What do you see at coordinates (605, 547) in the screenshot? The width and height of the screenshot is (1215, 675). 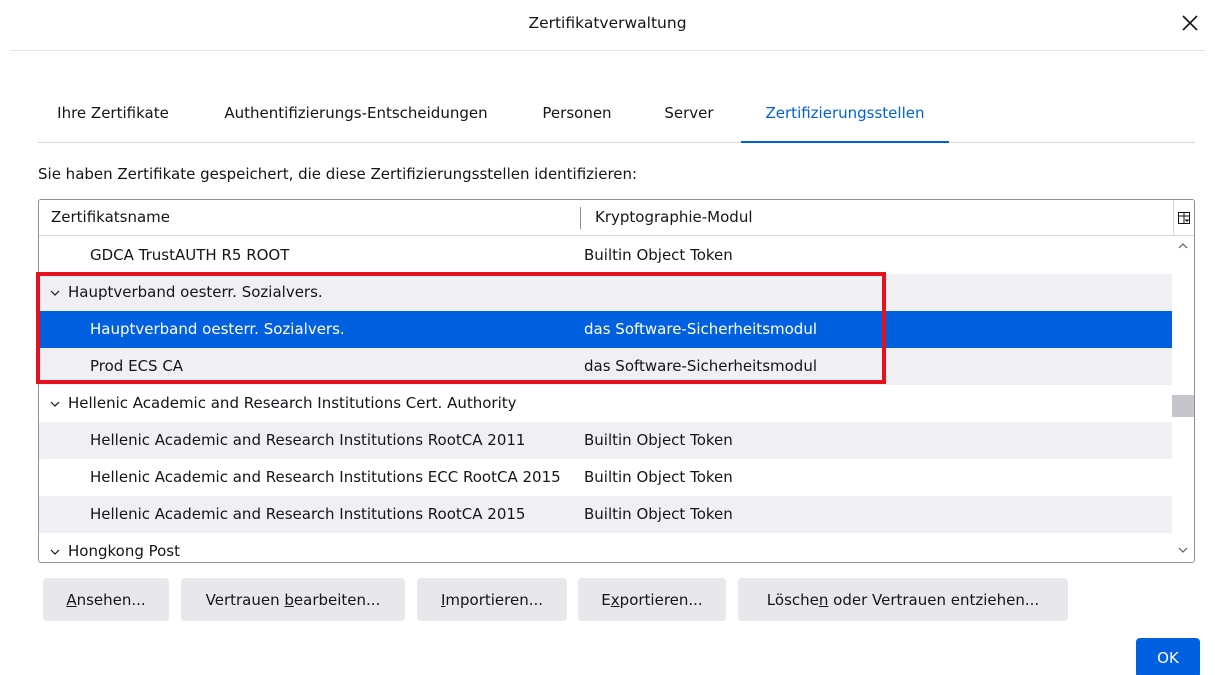 I see `tree-group-row: Hongkong Post` at bounding box center [605, 547].